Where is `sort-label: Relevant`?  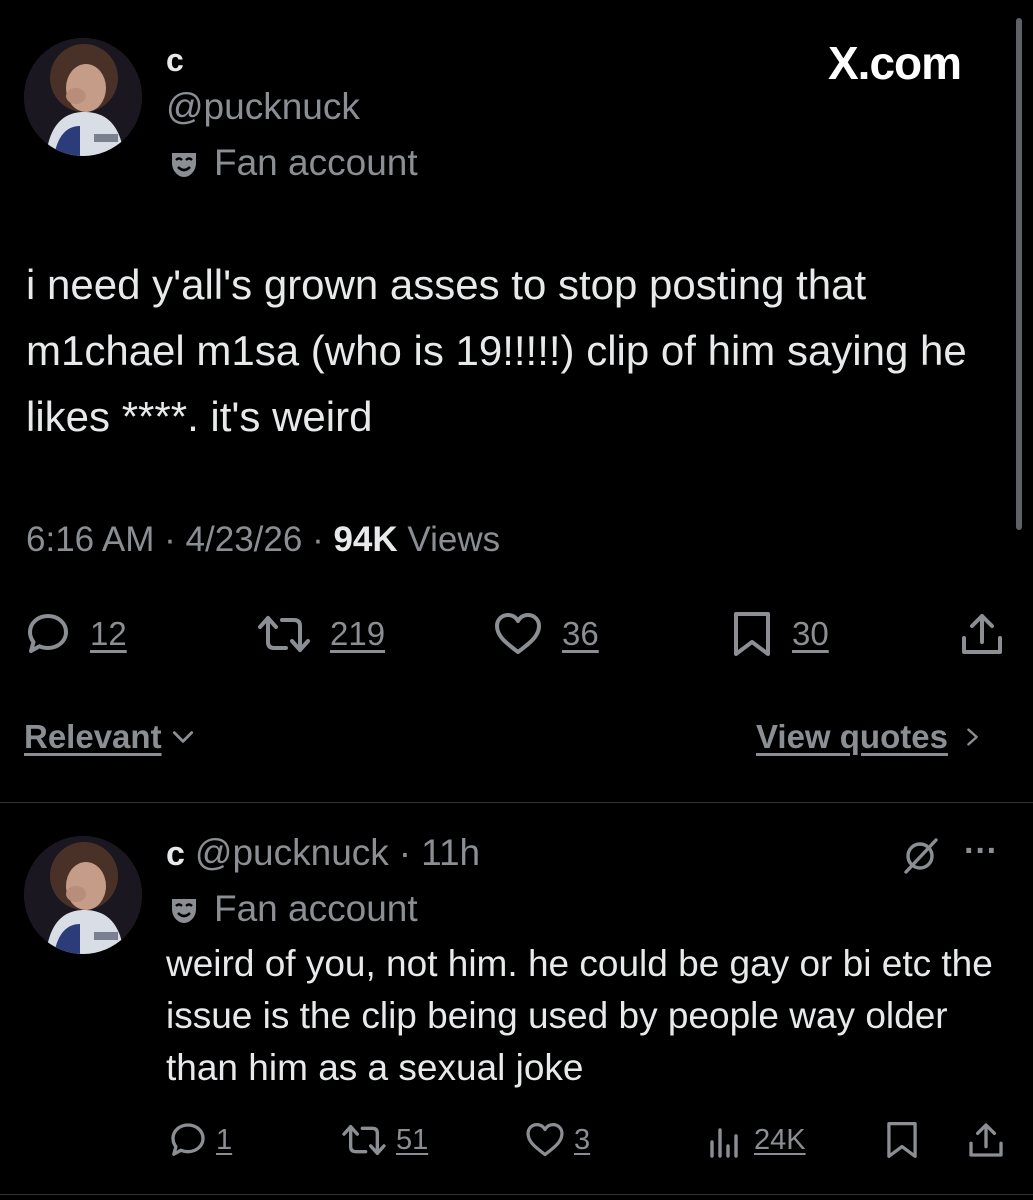 sort-label: Relevant is located at coordinates (93, 736).